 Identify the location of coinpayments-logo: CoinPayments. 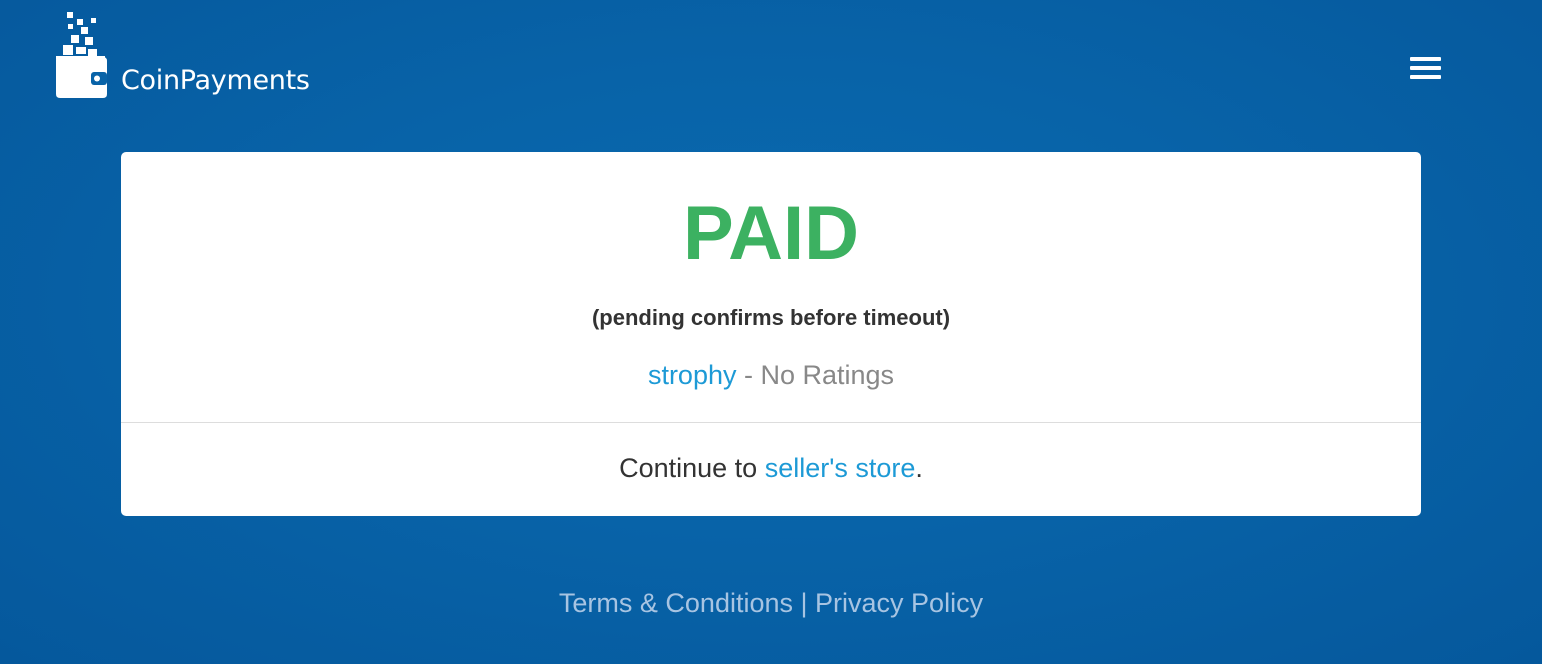
(182, 54).